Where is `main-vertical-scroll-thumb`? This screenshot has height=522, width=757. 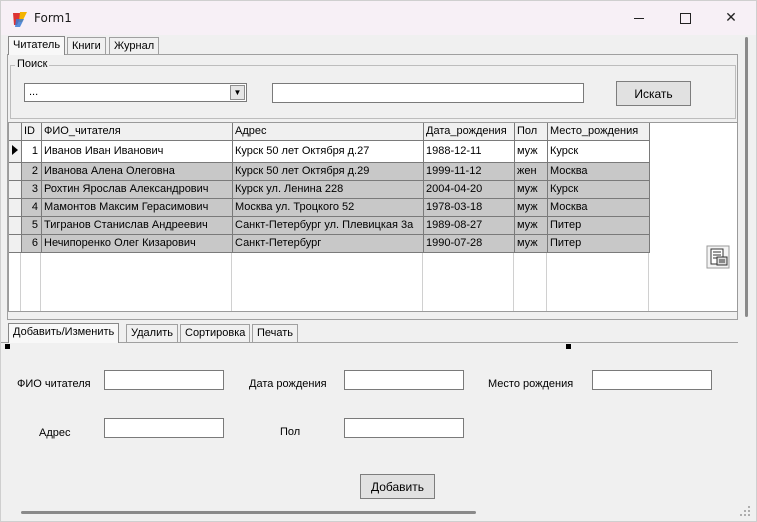 main-vertical-scroll-thumb is located at coordinates (746, 177).